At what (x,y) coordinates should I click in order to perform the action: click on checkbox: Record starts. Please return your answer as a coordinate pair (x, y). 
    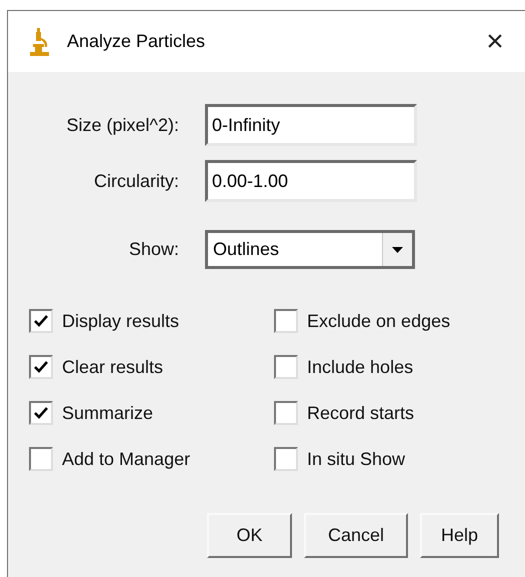
    Looking at the image, I should click on (399, 413).